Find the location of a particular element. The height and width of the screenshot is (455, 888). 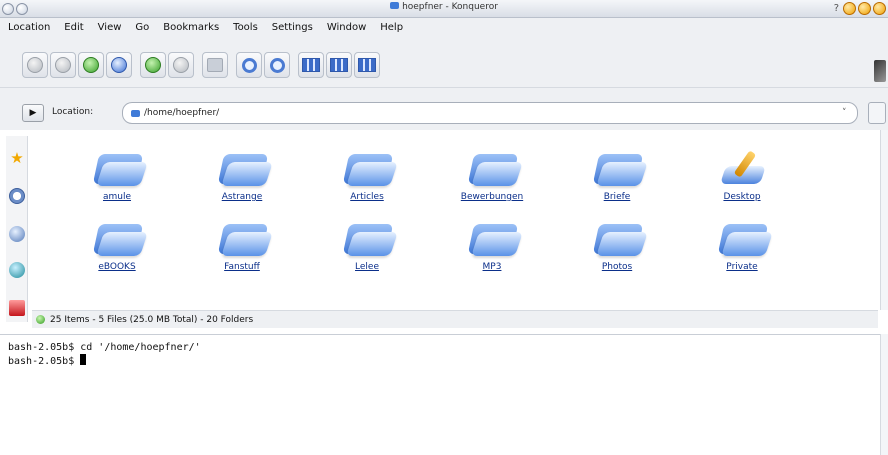

file-item: Astrange is located at coordinates (242, 175).